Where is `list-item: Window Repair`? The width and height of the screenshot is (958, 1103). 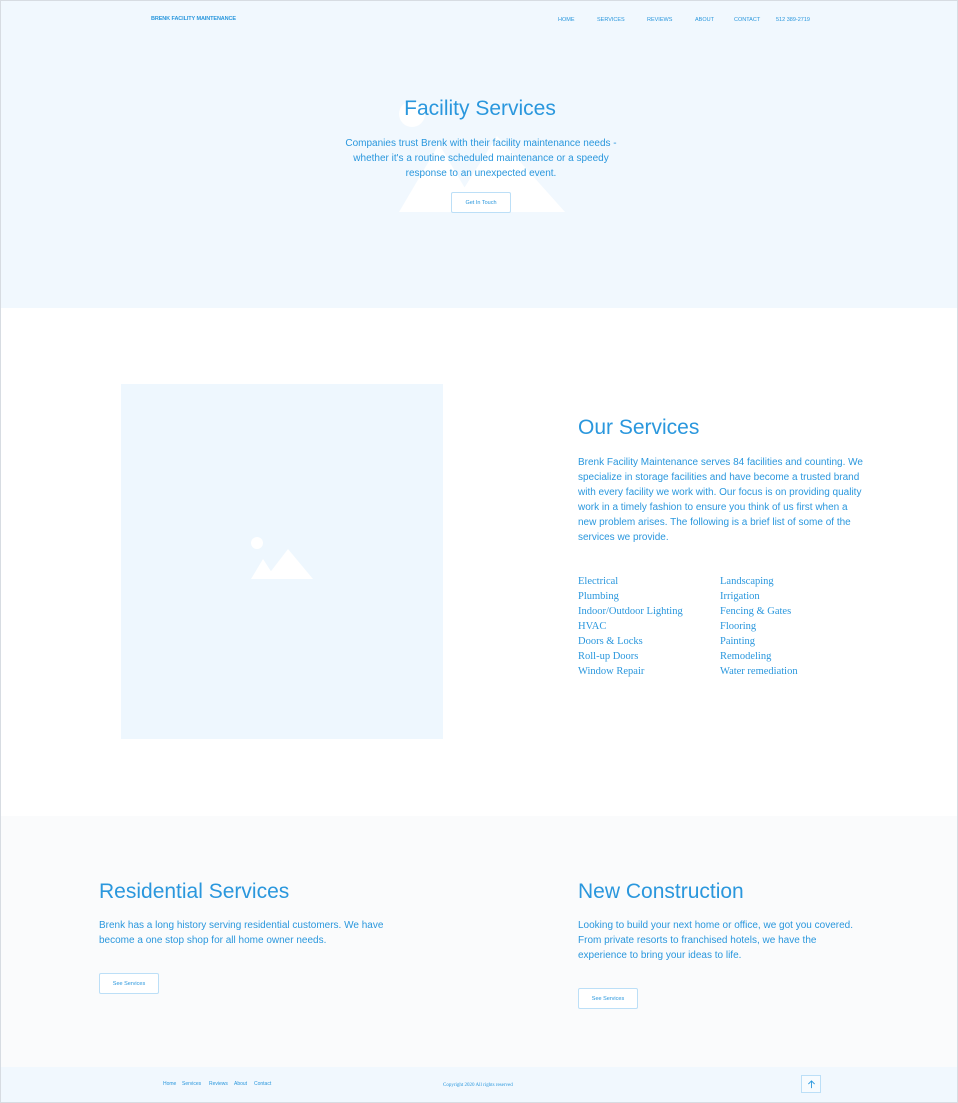 list-item: Window Repair is located at coordinates (611, 671).